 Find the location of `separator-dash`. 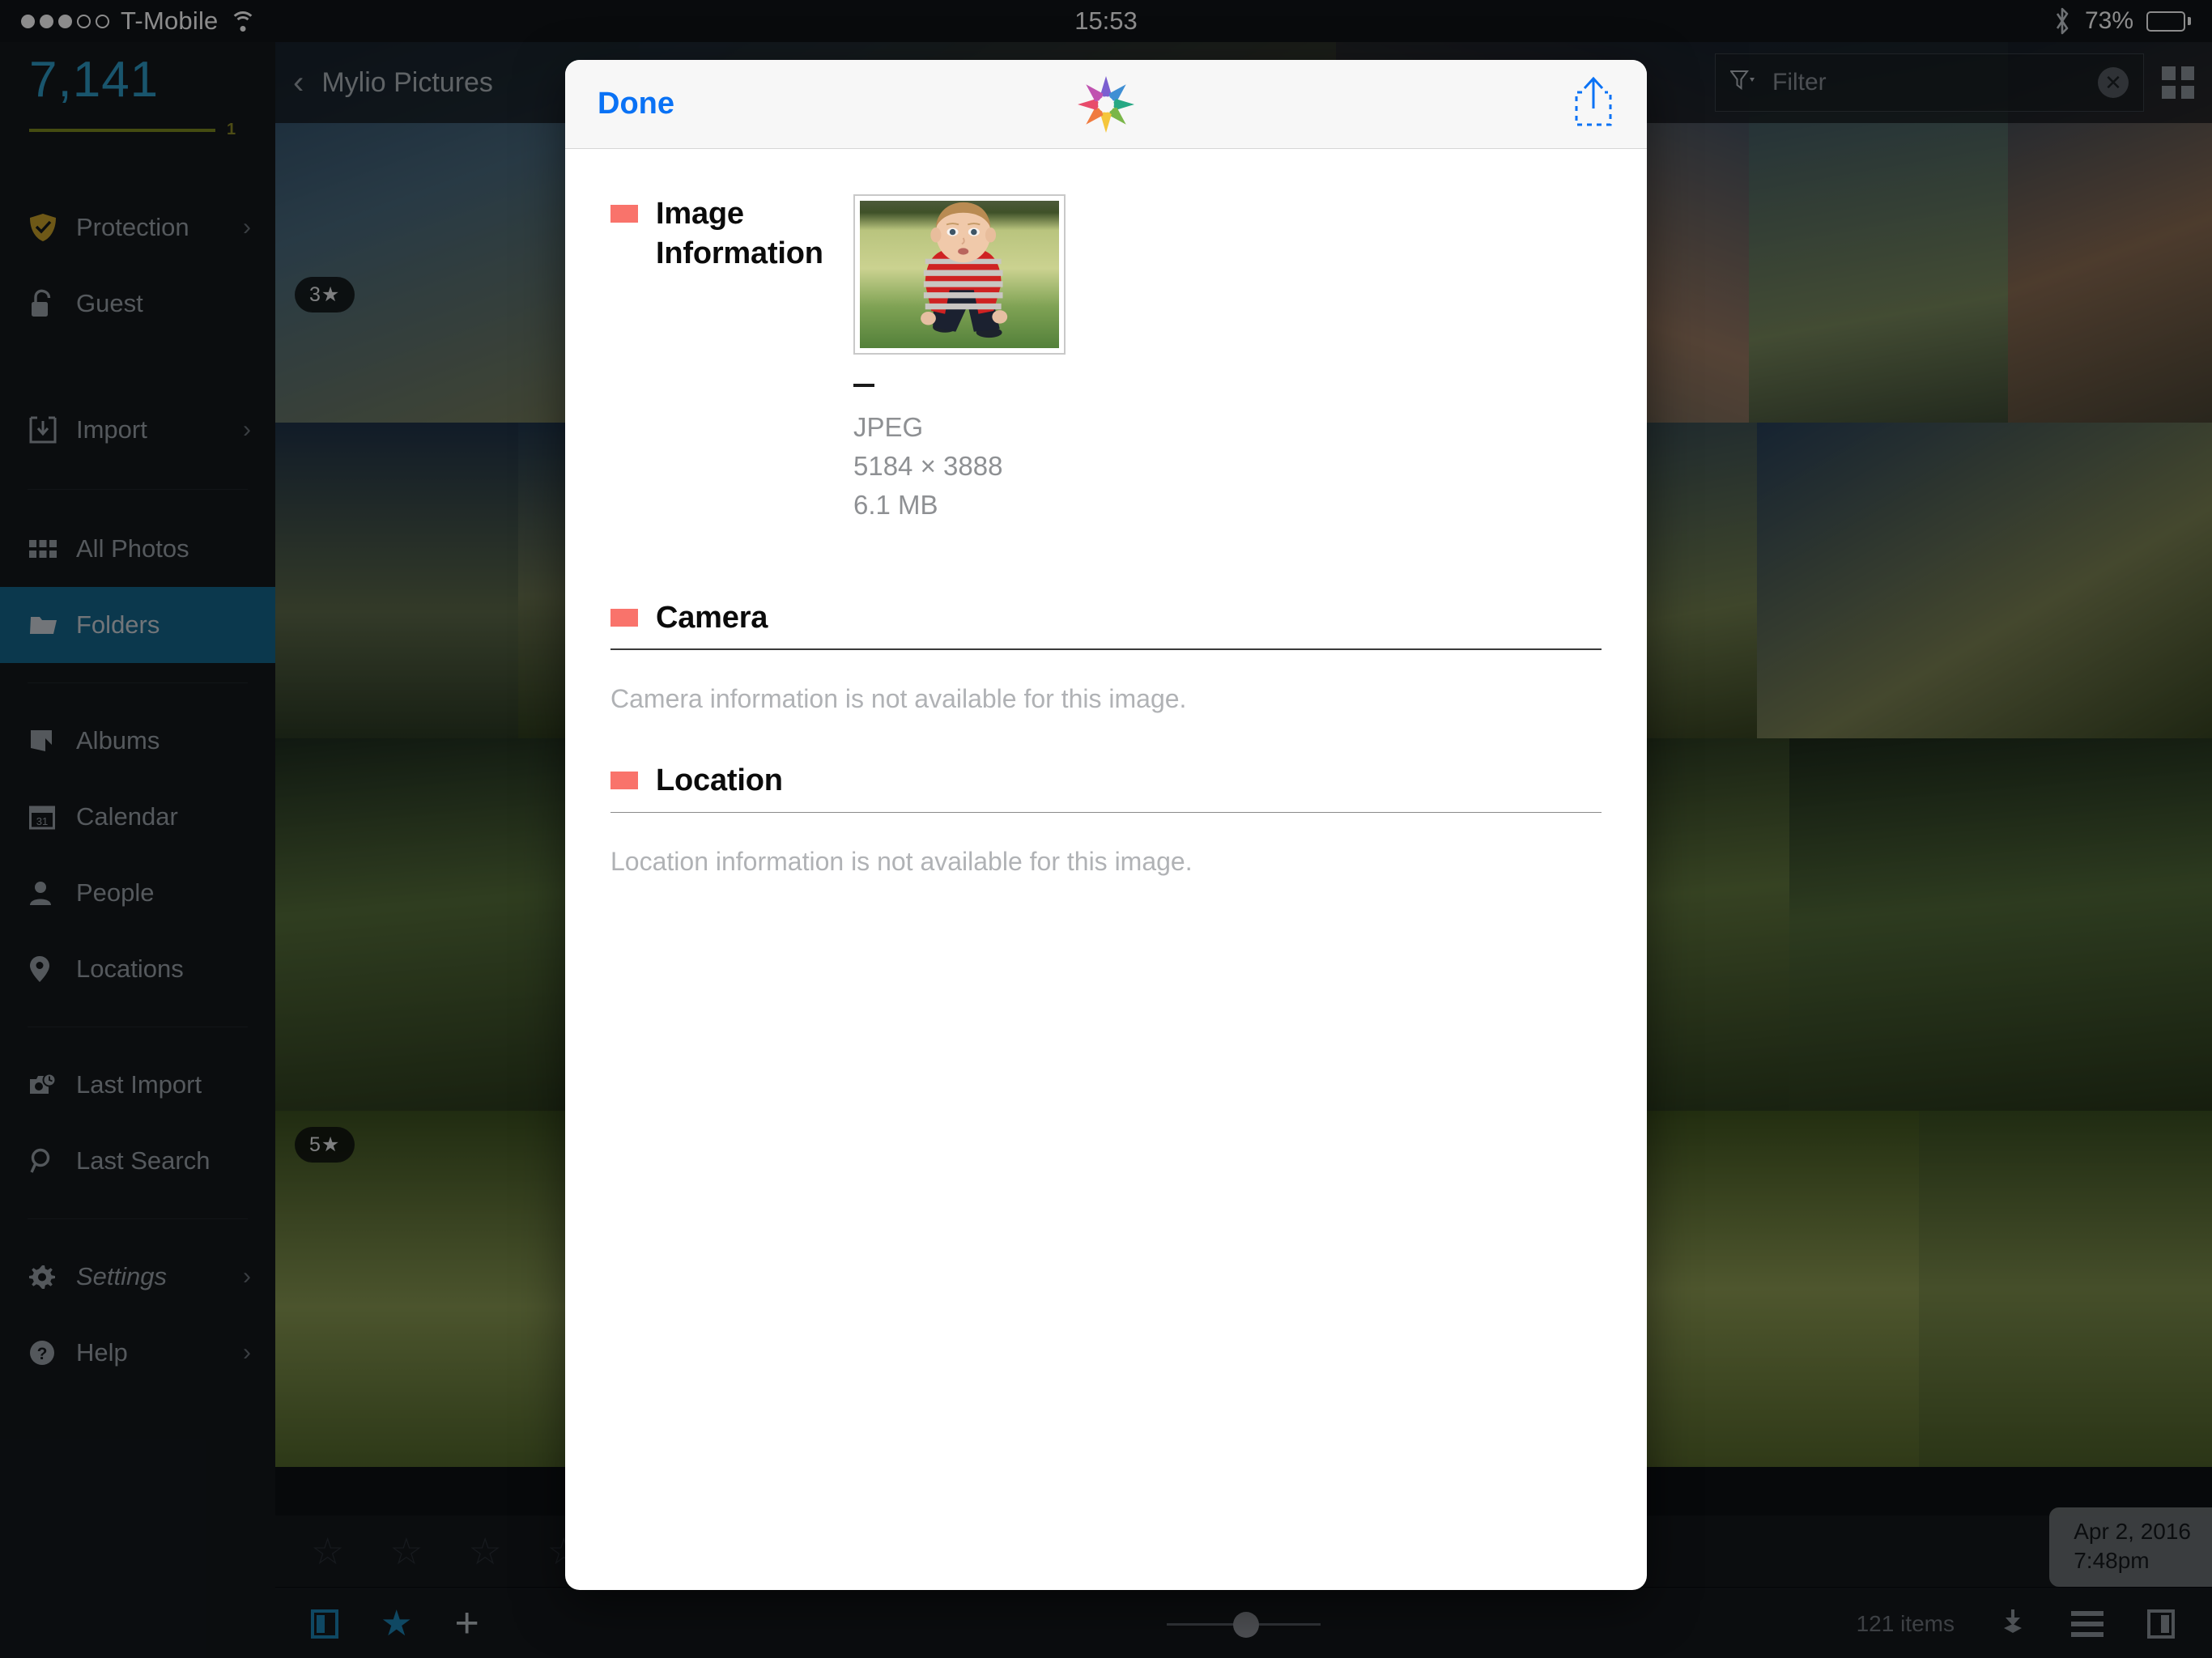

separator-dash is located at coordinates (864, 385).